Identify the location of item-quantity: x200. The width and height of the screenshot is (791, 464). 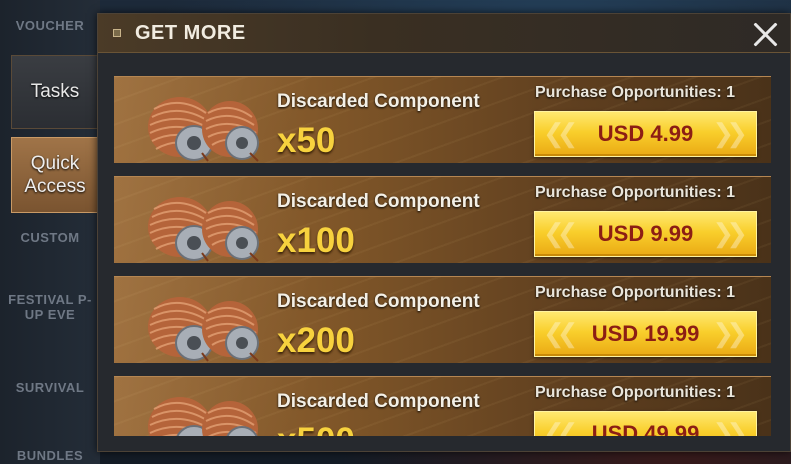
(316, 340).